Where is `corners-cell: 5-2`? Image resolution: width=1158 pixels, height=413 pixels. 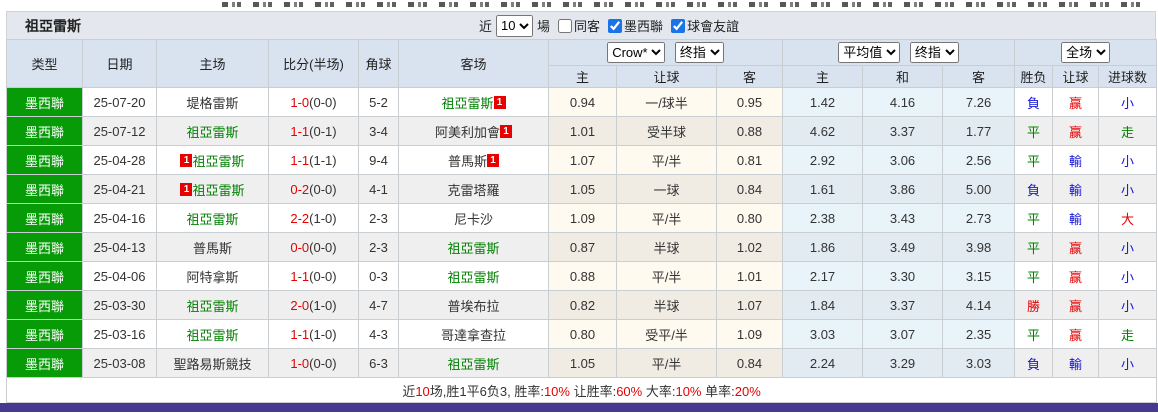 corners-cell: 5-2 is located at coordinates (378, 102).